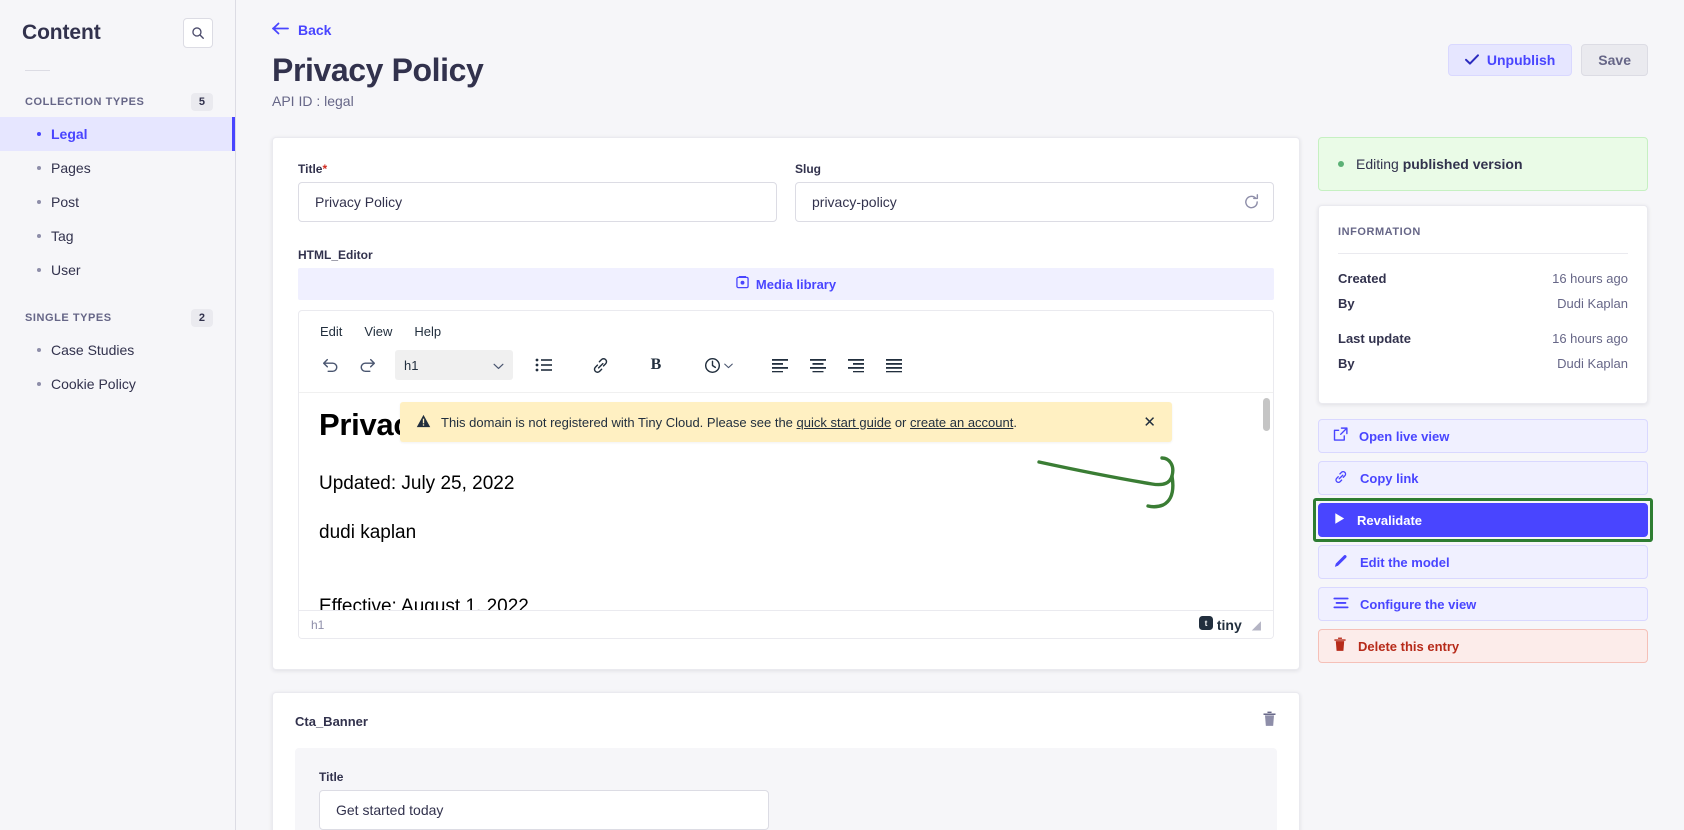  I want to click on create-account-link: create an account, so click(961, 422).